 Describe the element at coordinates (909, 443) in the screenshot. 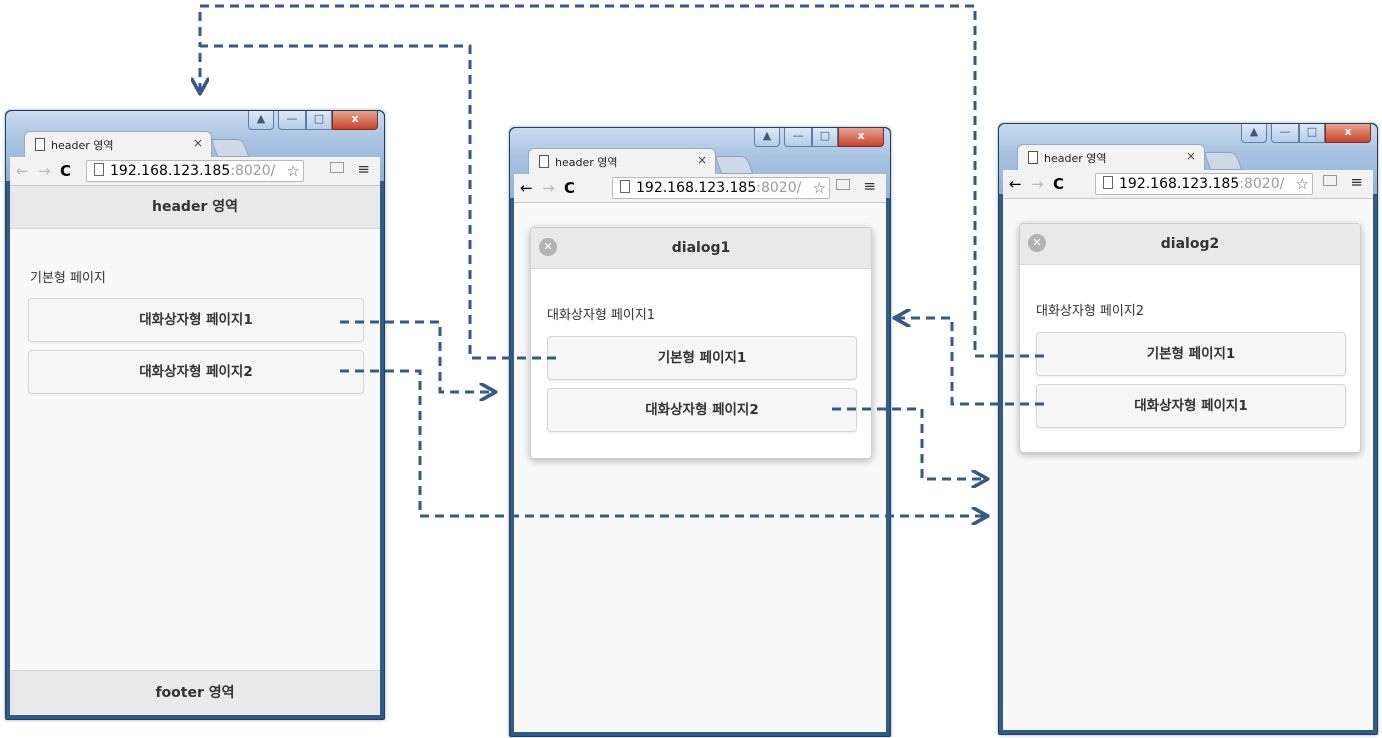

I see `arrow-dialog1-to-dialog2` at that location.